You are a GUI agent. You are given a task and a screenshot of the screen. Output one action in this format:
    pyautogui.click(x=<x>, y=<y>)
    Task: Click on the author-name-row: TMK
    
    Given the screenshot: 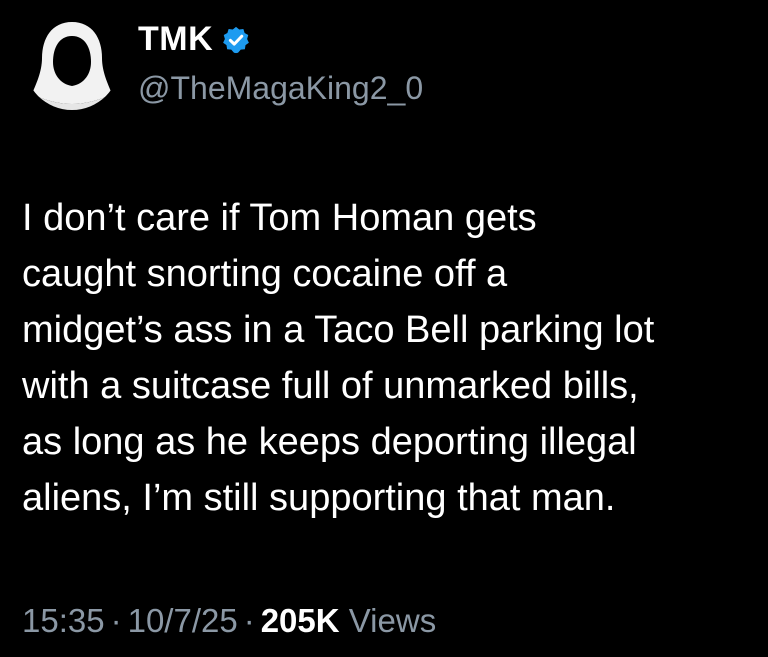 What is the action you would take?
    pyautogui.click(x=194, y=39)
    